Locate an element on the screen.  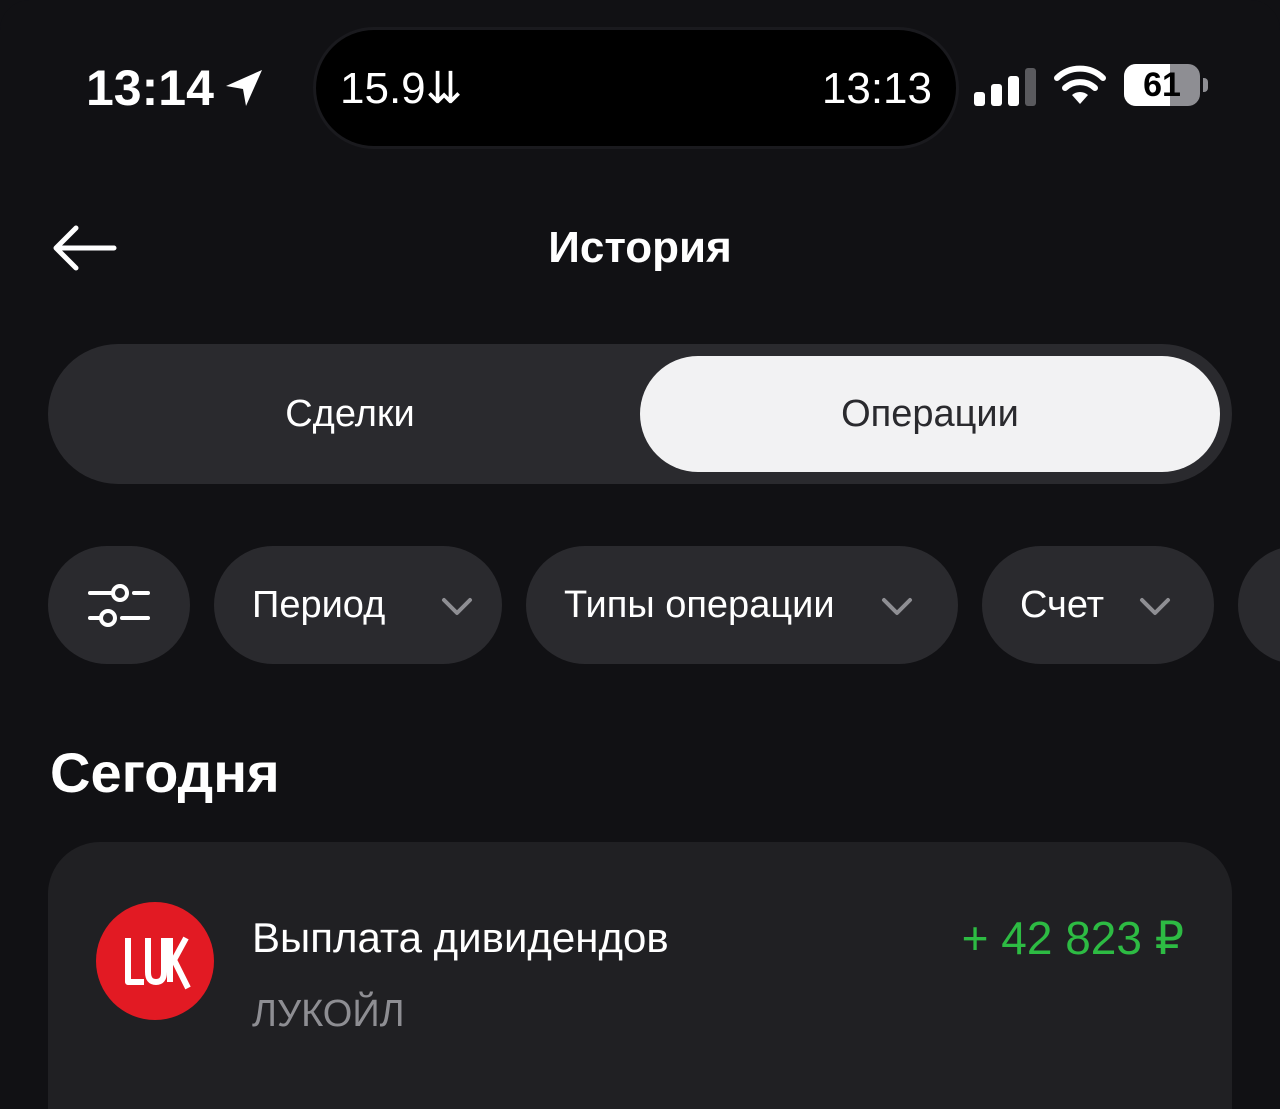
battery-icon: 61 is located at coordinates (1162, 85).